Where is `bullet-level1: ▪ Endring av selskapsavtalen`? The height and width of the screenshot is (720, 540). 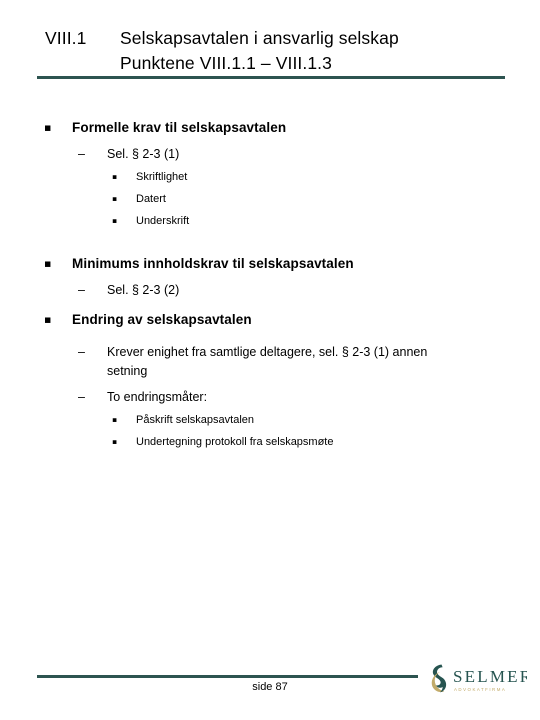 bullet-level1: ▪ Endring av selskapsavtalen is located at coordinates (270, 320).